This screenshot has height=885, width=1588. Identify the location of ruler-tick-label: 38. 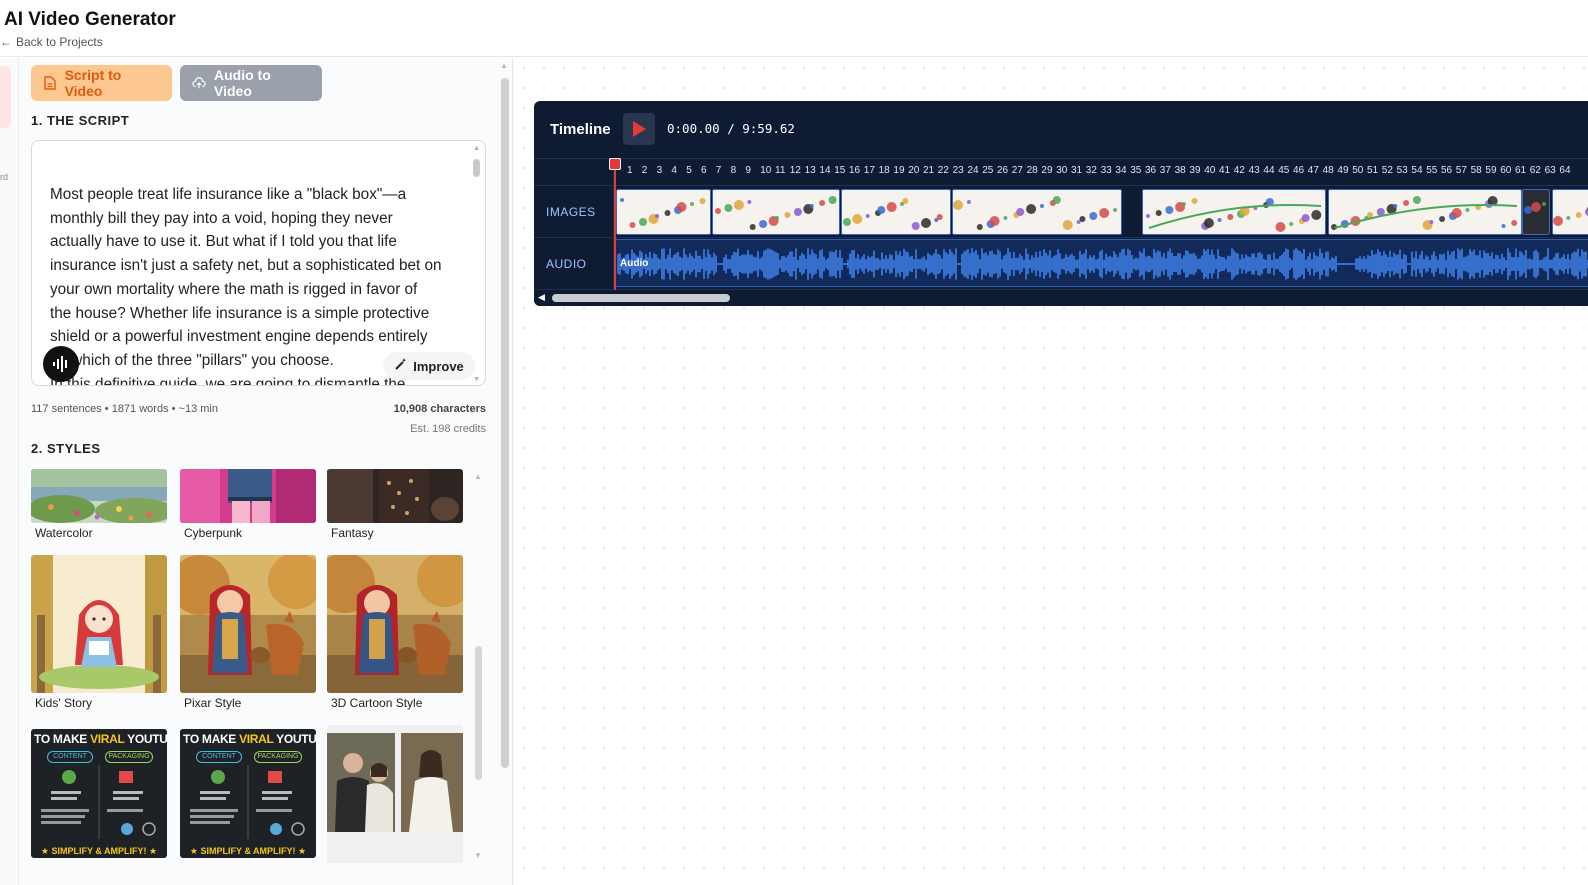
(1180, 170).